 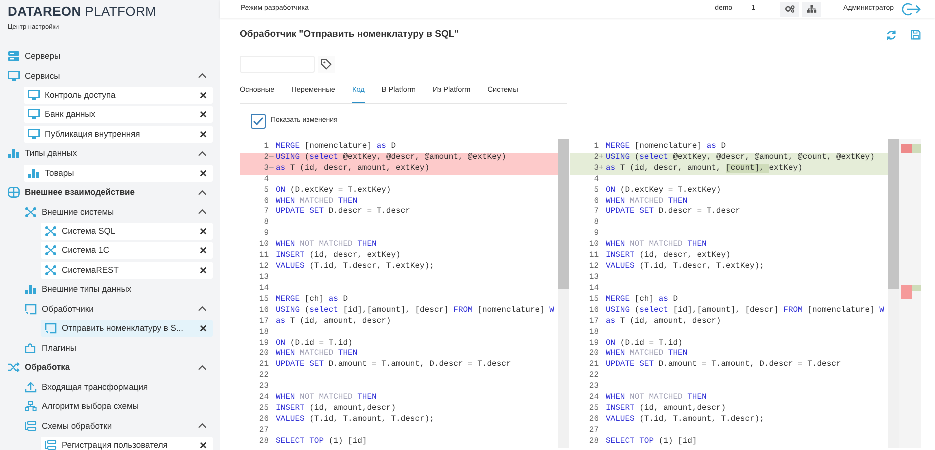 I want to click on line-number: 13, so click(x=263, y=278).